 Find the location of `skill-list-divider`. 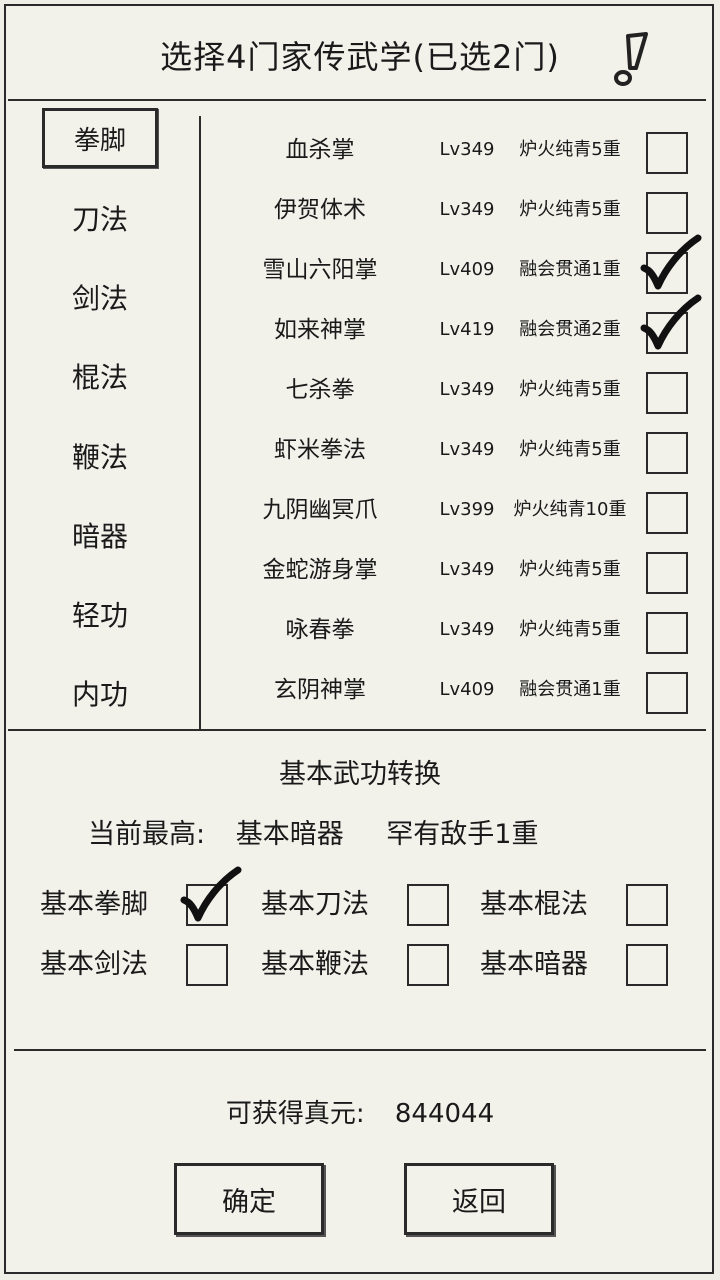

skill-list-divider is located at coordinates (357, 730).